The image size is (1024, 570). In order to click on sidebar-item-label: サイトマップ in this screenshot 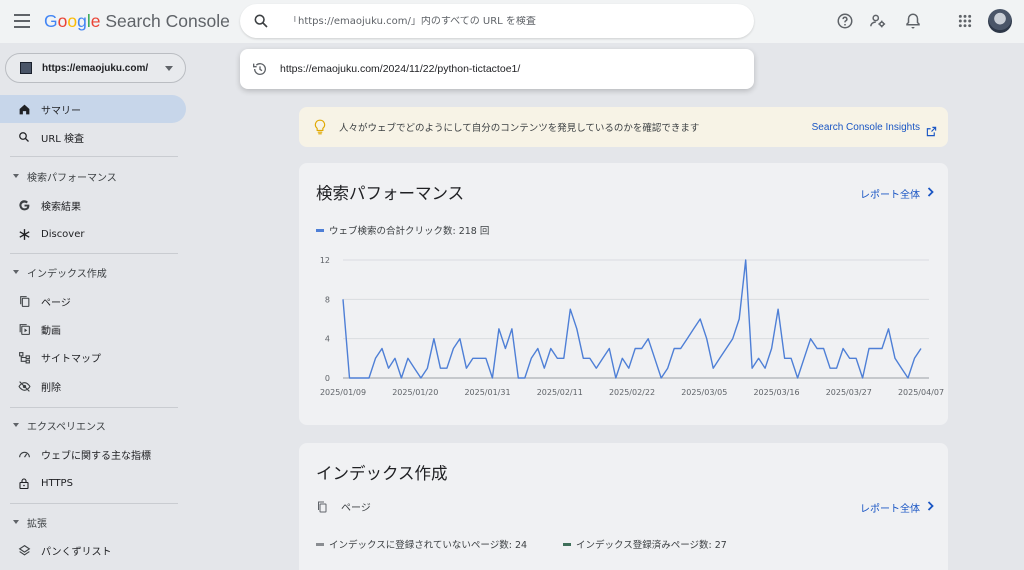, I will do `click(71, 359)`.